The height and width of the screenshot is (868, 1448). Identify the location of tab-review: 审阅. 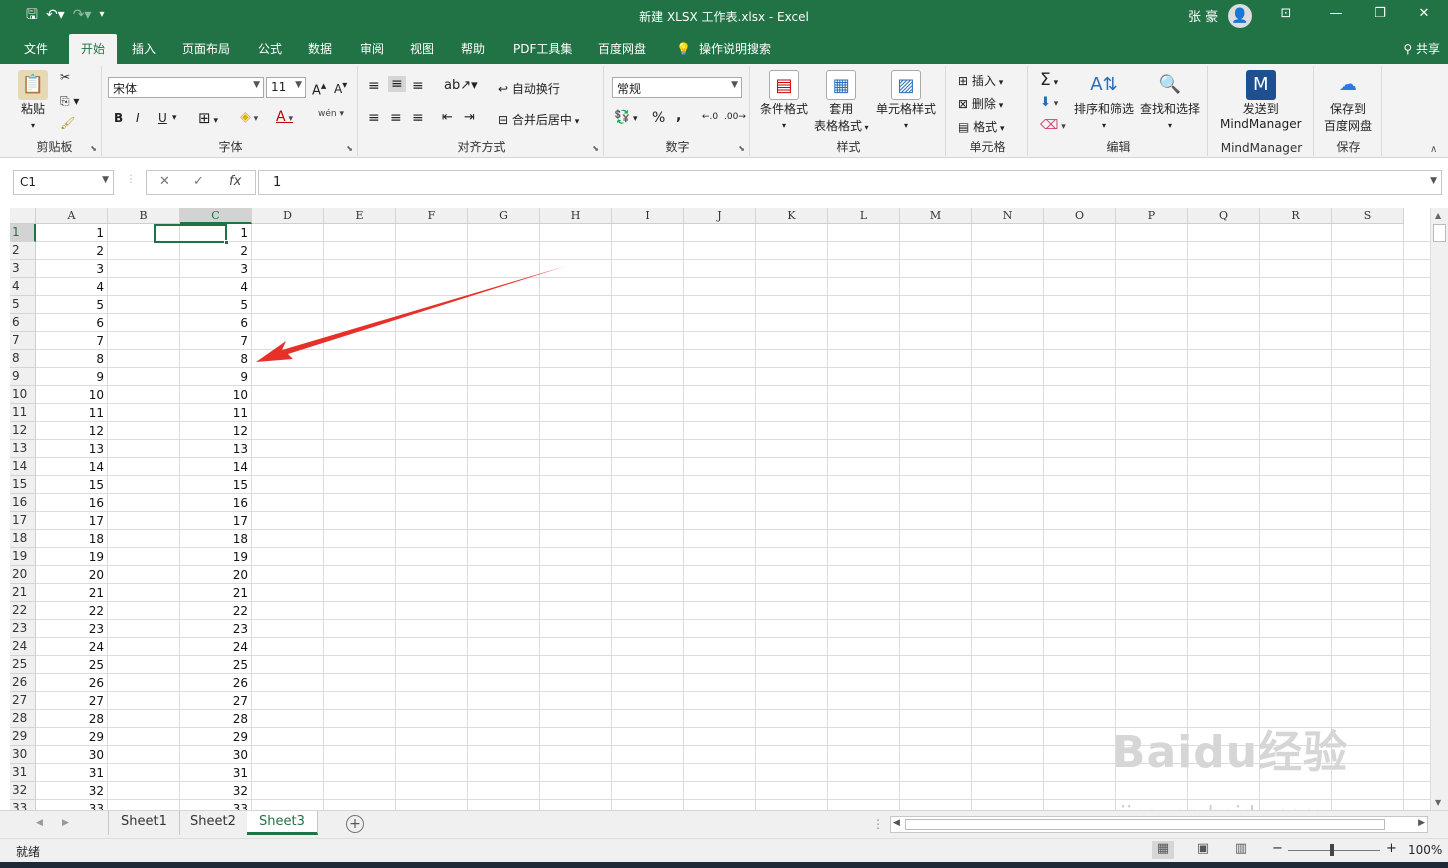
(372, 48).